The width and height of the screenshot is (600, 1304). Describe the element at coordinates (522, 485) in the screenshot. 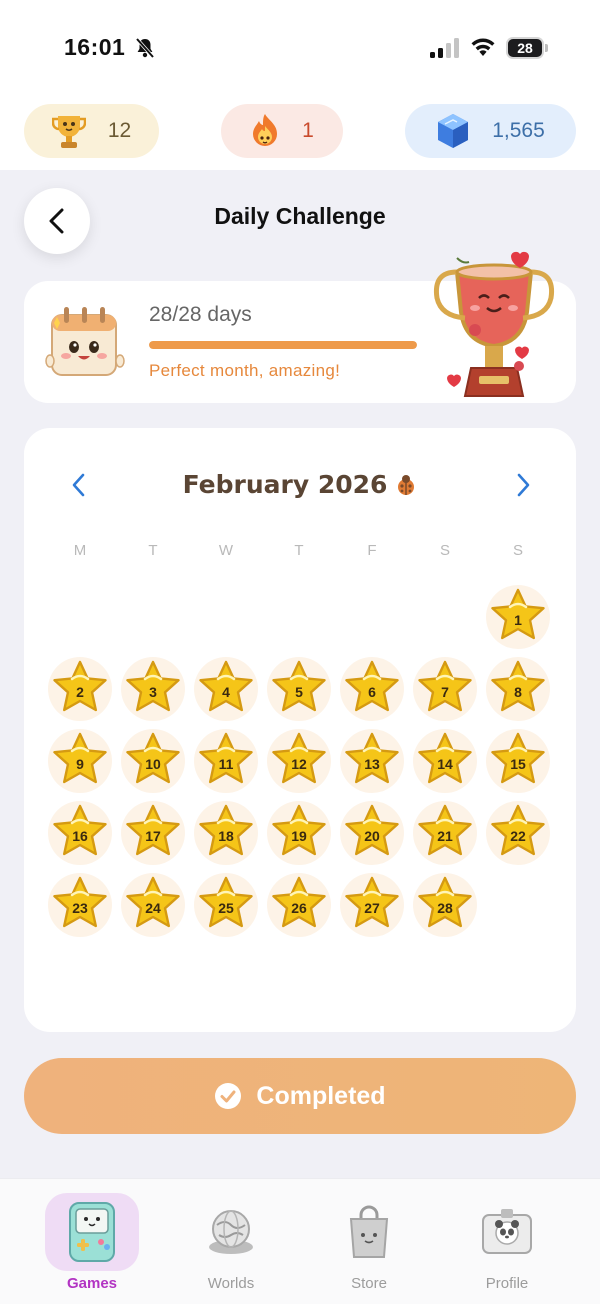

I see `next-month-button` at that location.